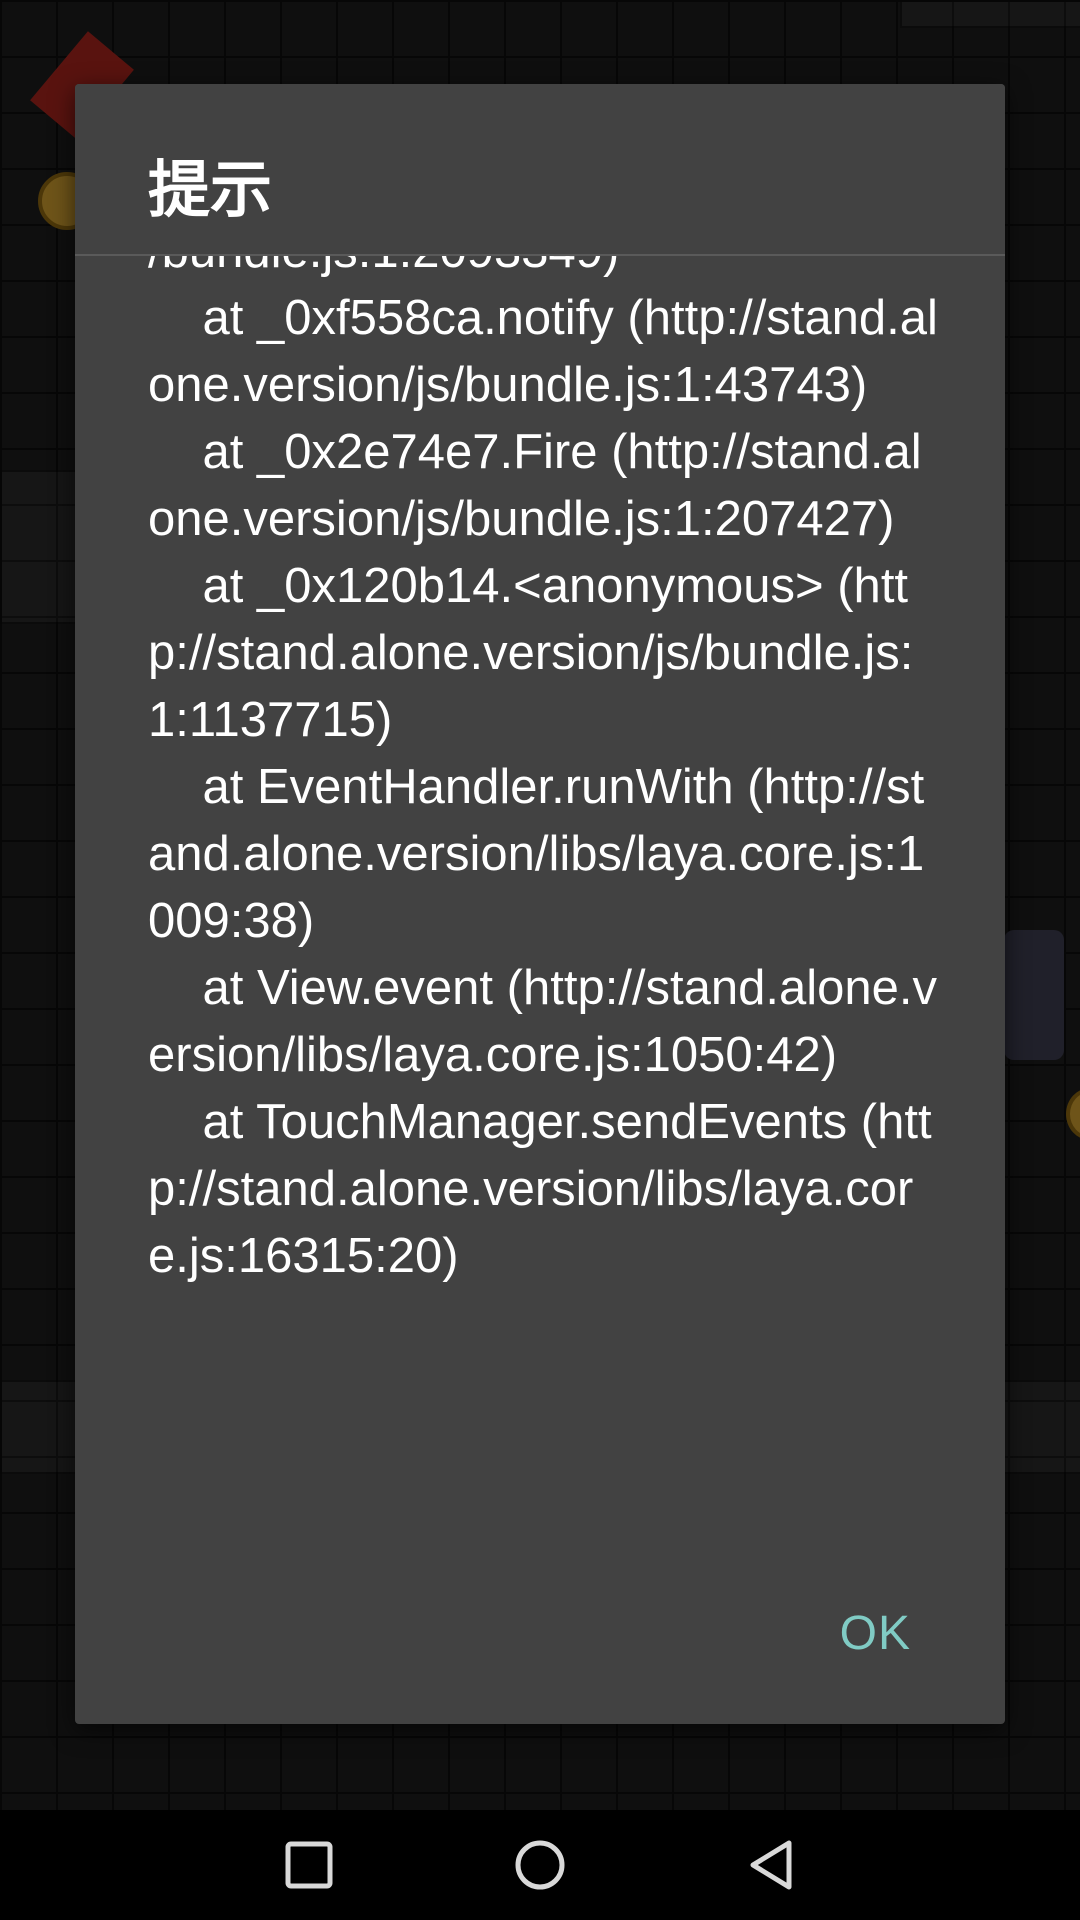 This screenshot has height=1920, width=1080. I want to click on triangle-back-icon, so click(771, 1865).